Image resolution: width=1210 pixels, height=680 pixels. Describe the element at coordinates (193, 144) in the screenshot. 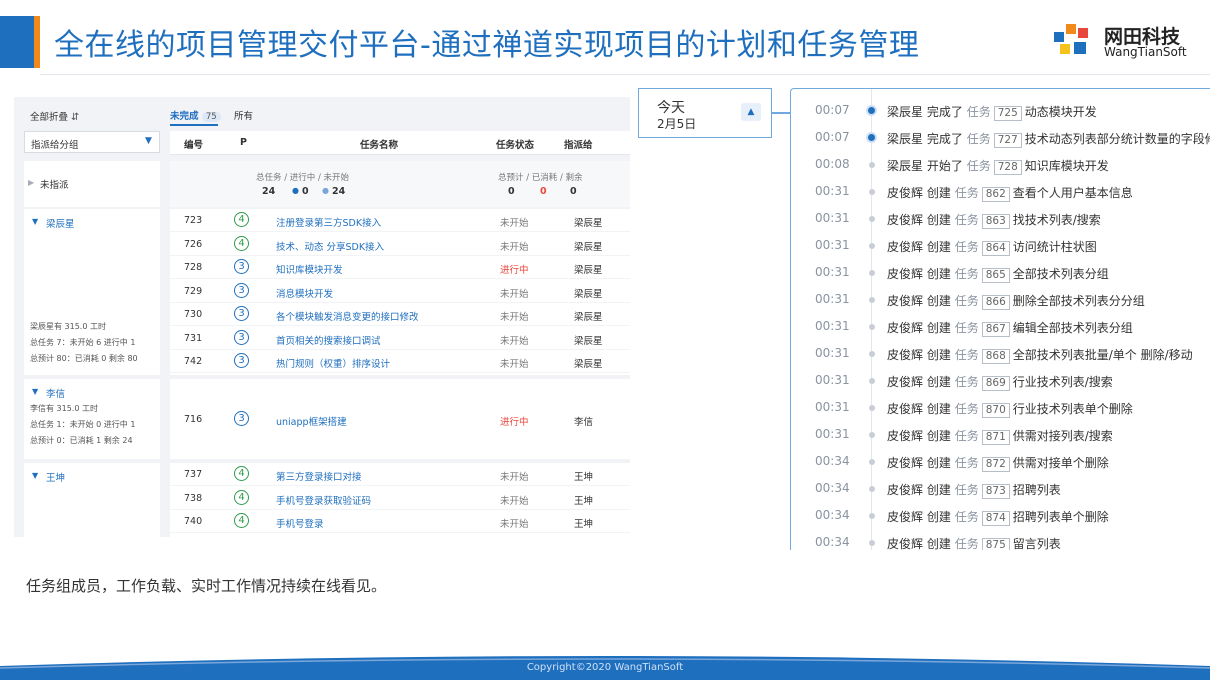

I see `column-header-id: 编号` at that location.